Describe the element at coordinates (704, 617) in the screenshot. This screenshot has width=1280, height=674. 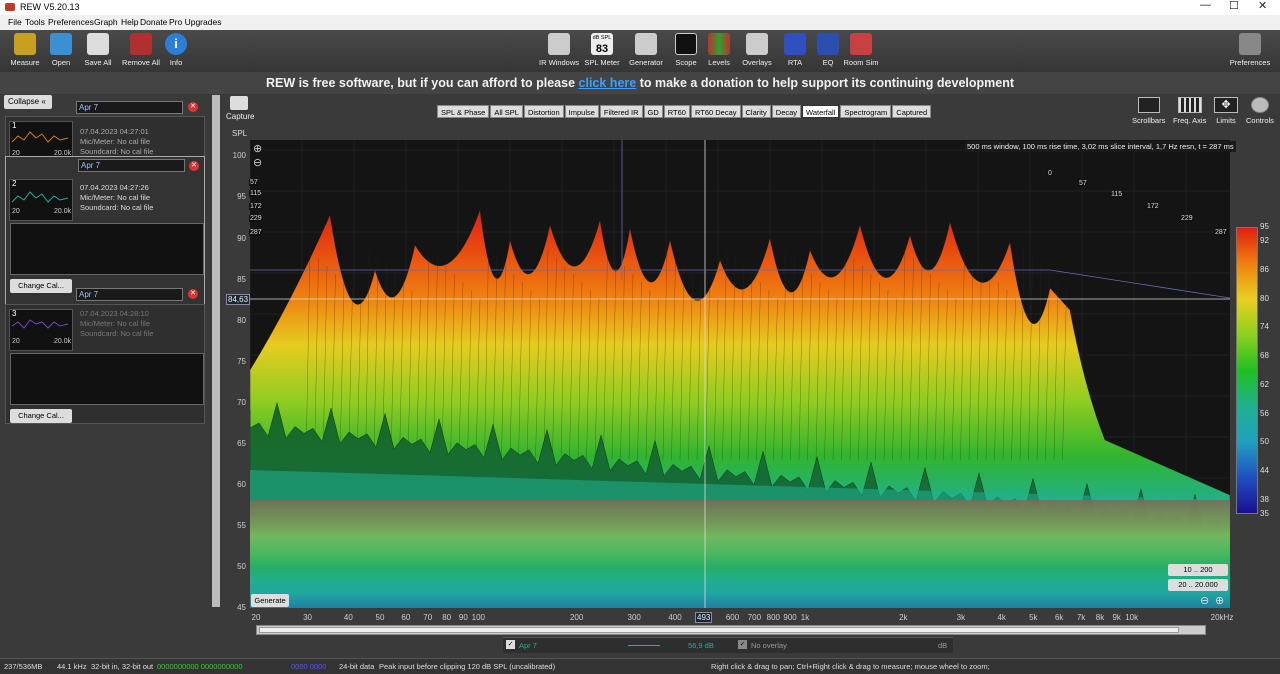
I see `cursor-x-readout: 493` at that location.